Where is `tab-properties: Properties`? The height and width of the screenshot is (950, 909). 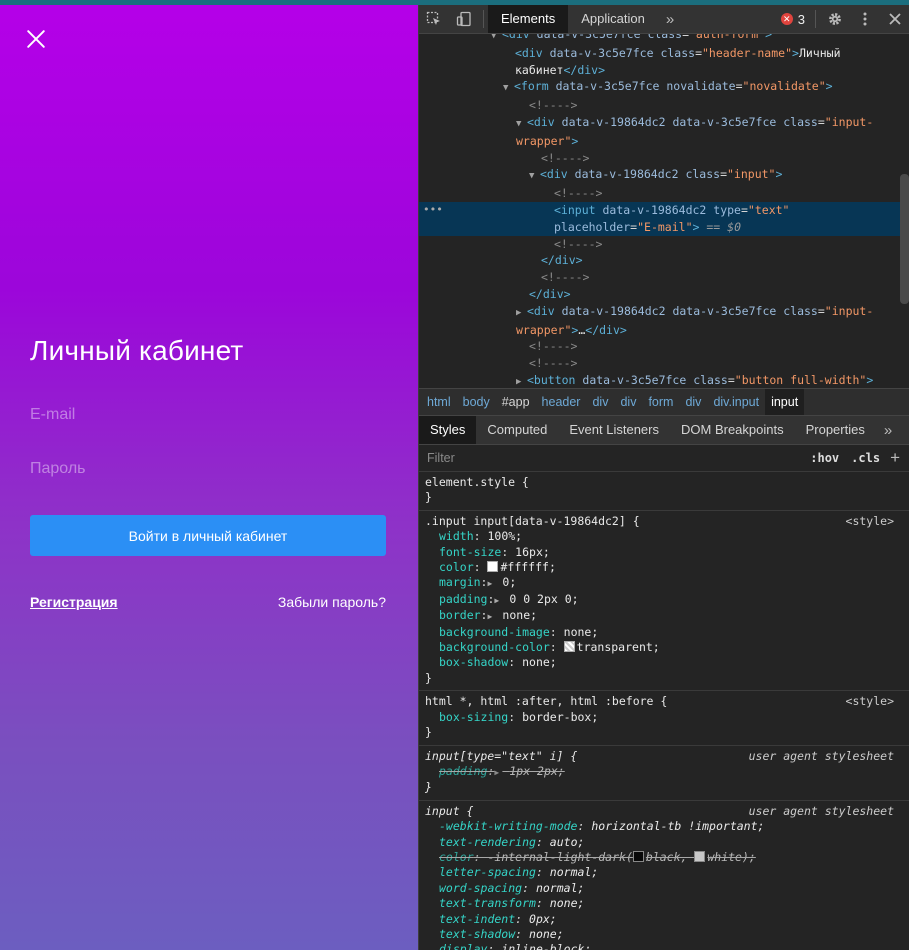 tab-properties: Properties is located at coordinates (835, 430).